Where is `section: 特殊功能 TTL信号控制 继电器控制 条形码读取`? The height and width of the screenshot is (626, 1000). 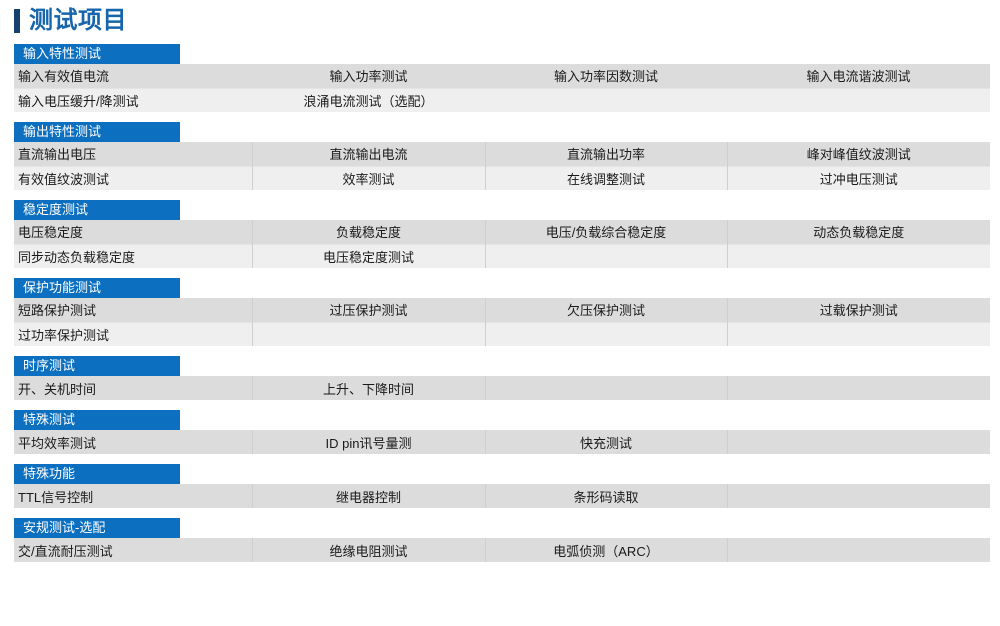 section: 特殊功能 TTL信号控制 继电器控制 条形码读取 is located at coordinates (500, 486).